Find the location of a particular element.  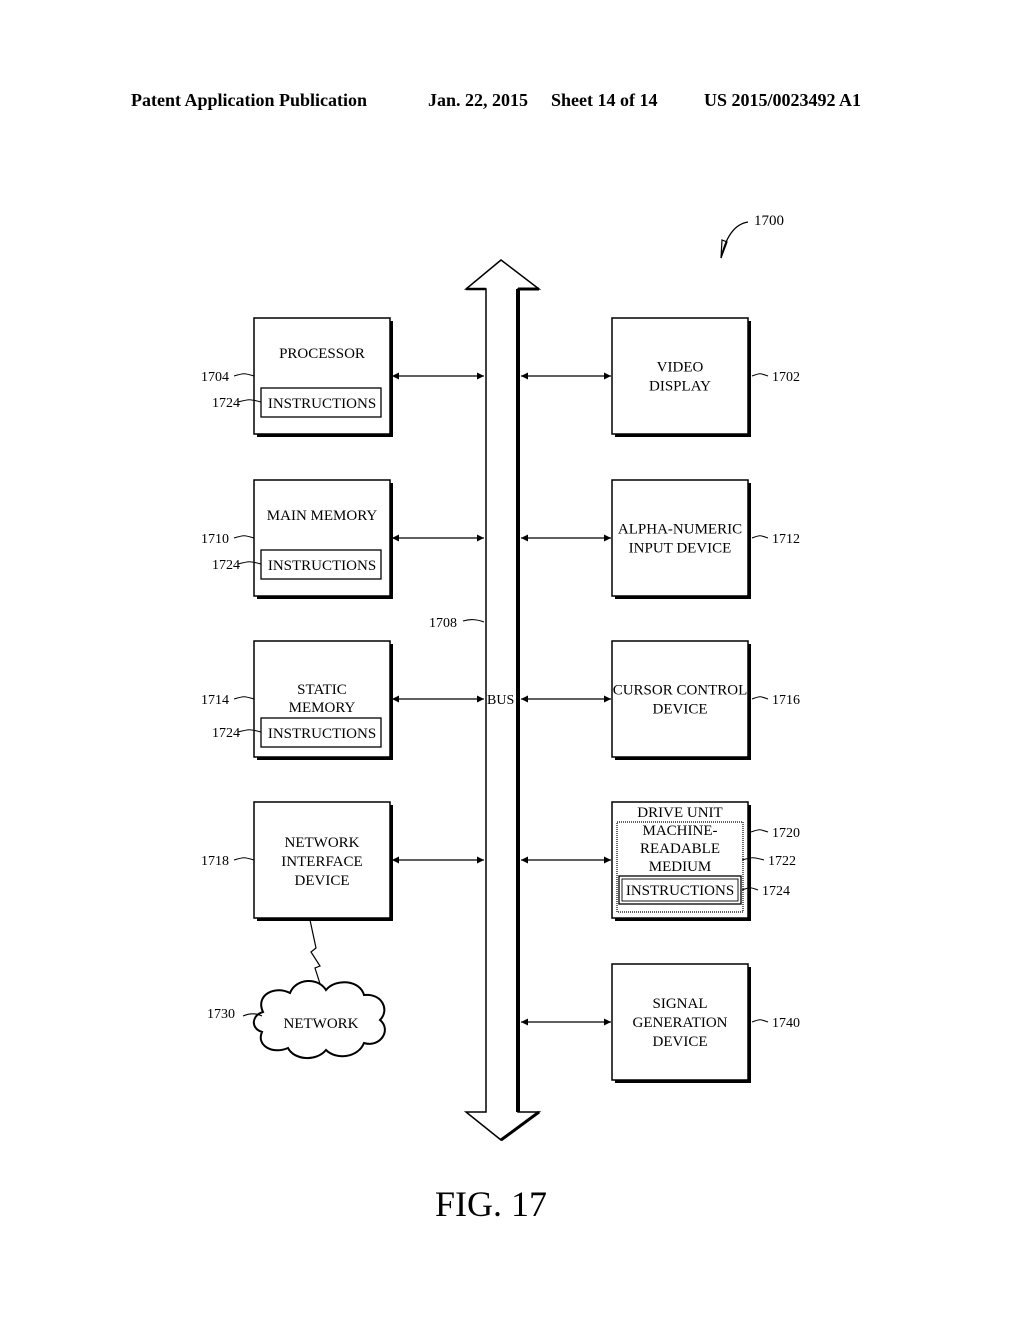

block-title: INTERFACE is located at coordinates (321, 862).